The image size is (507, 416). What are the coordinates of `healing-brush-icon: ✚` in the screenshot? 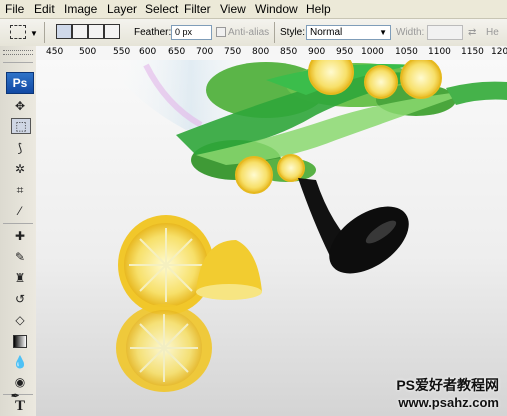 It's located at (20, 236).